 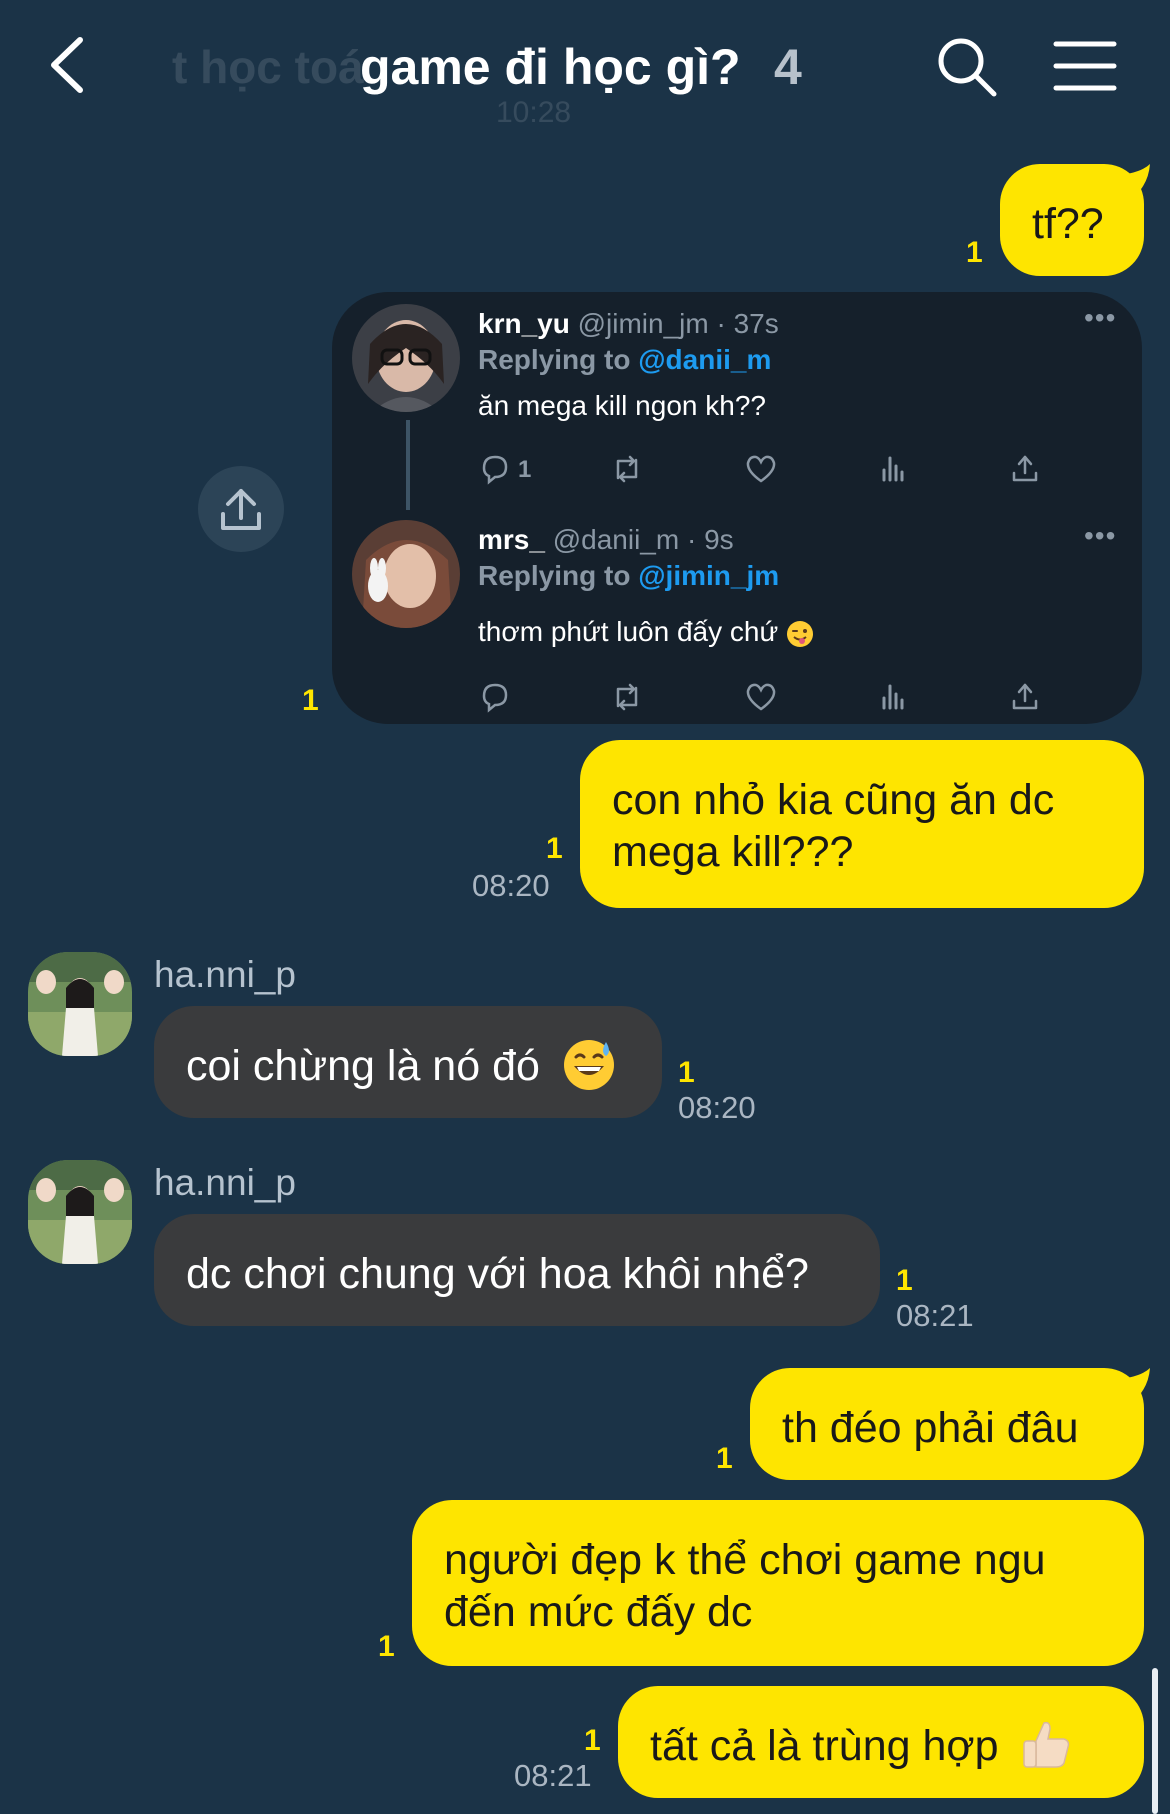 What do you see at coordinates (408, 465) in the screenshot?
I see `thread-connector` at bounding box center [408, 465].